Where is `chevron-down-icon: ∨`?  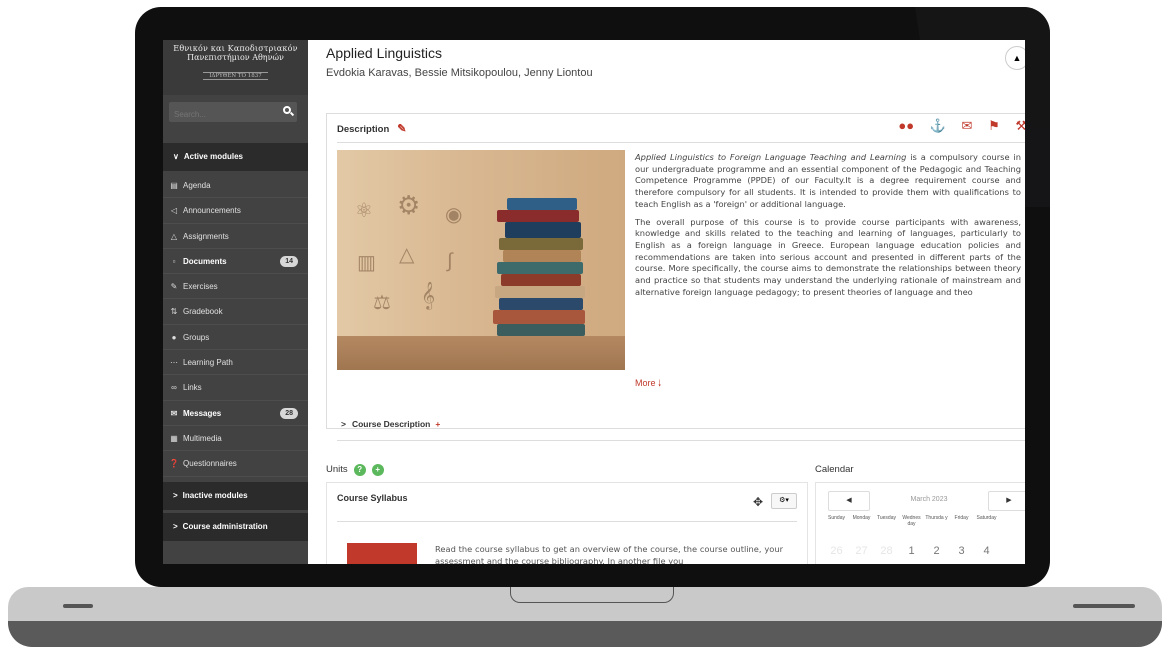
chevron-down-icon: ∨ is located at coordinates (176, 156).